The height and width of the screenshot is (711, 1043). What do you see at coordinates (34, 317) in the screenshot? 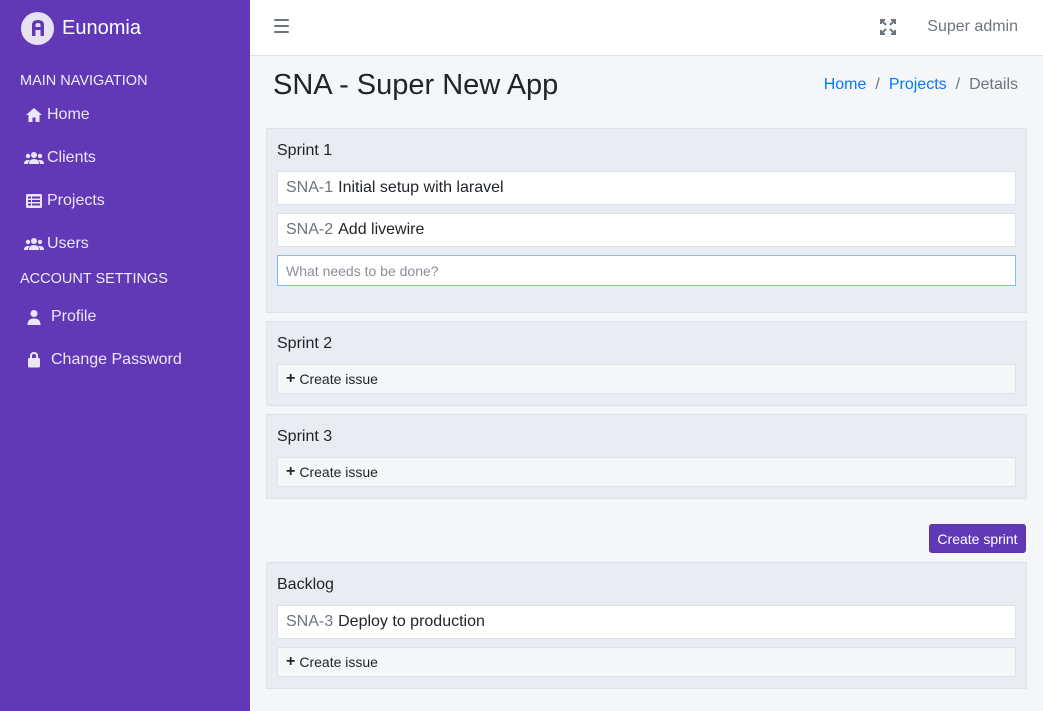
I see `user-icon` at bounding box center [34, 317].